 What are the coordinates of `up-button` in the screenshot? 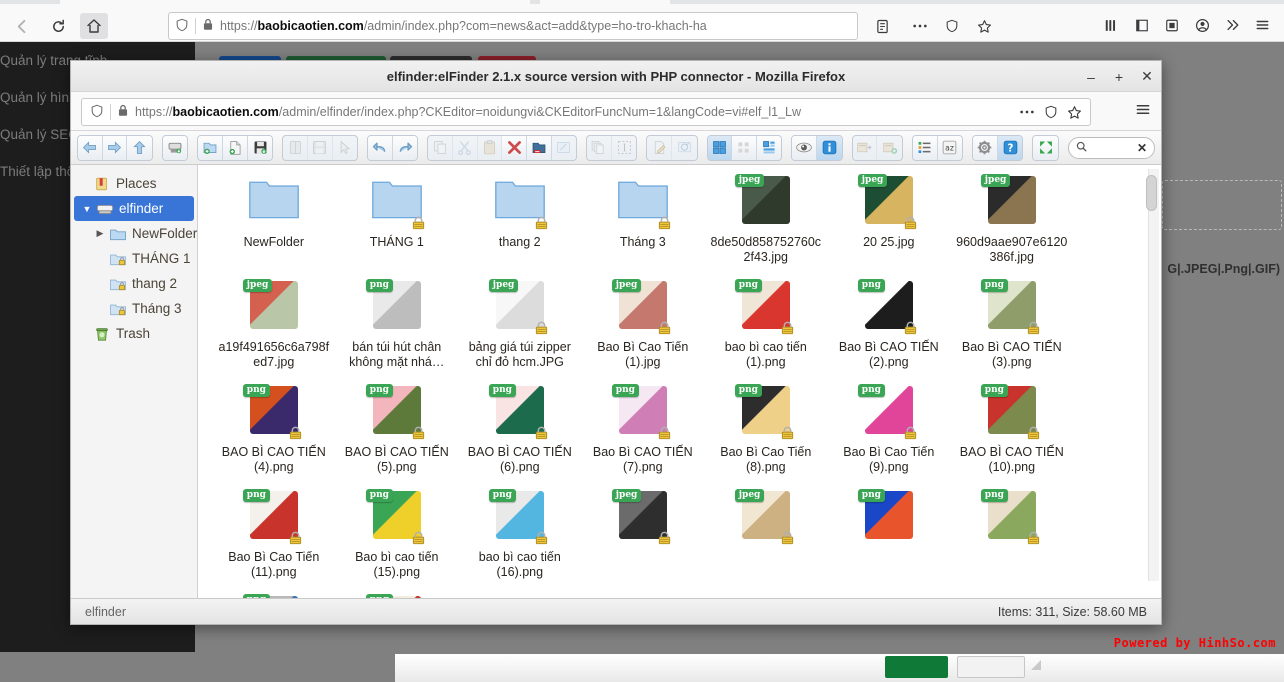 It's located at (139, 147).